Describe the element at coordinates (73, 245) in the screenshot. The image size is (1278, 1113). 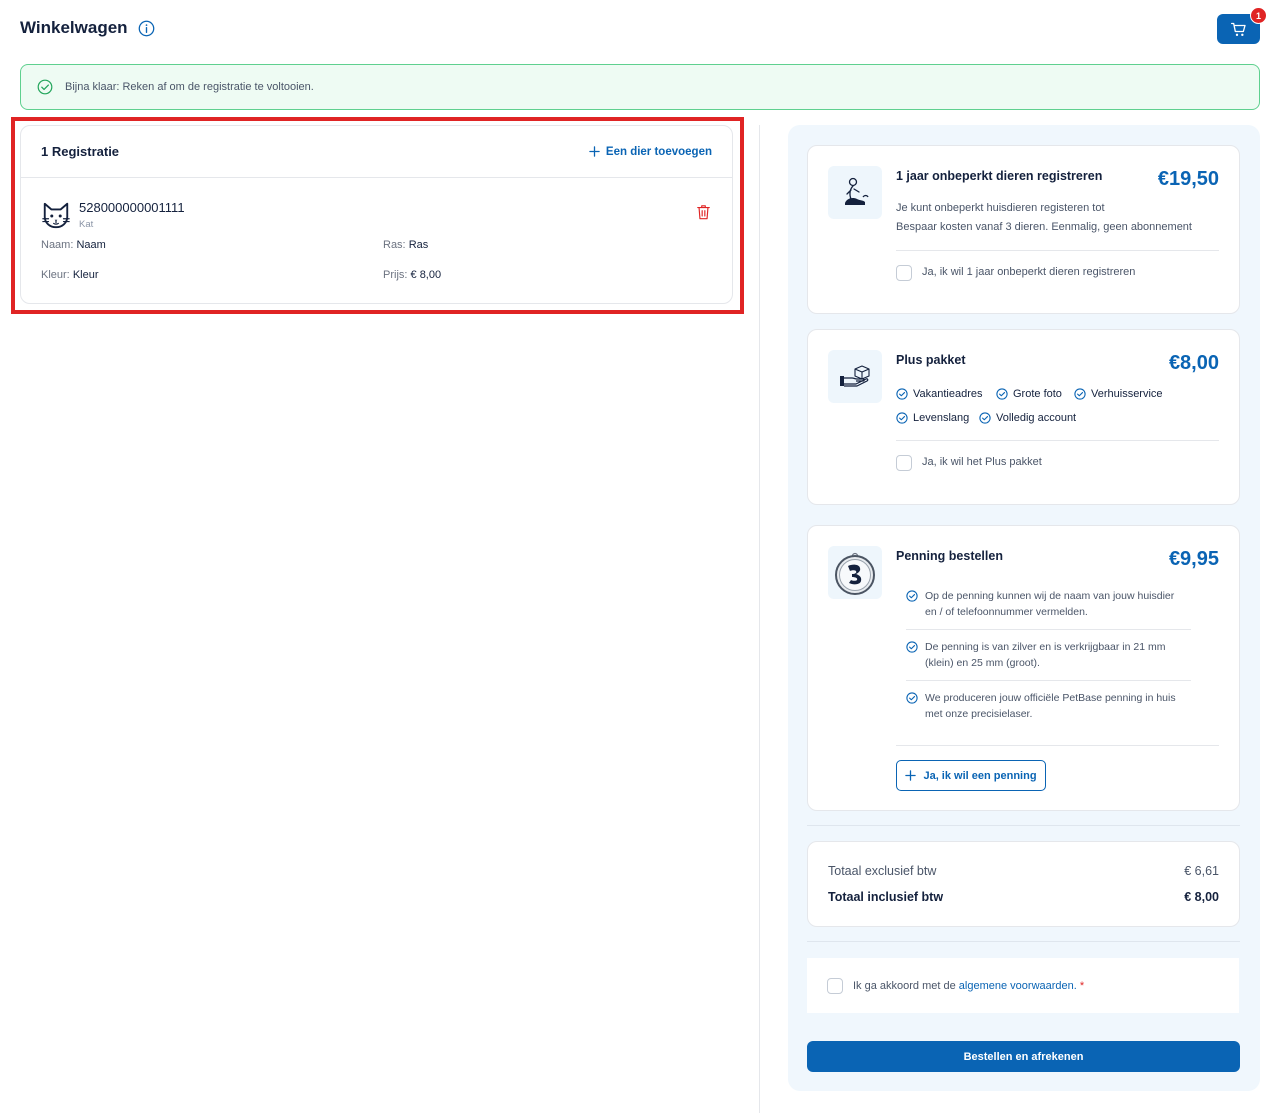
I see `field-name: Naam` at that location.